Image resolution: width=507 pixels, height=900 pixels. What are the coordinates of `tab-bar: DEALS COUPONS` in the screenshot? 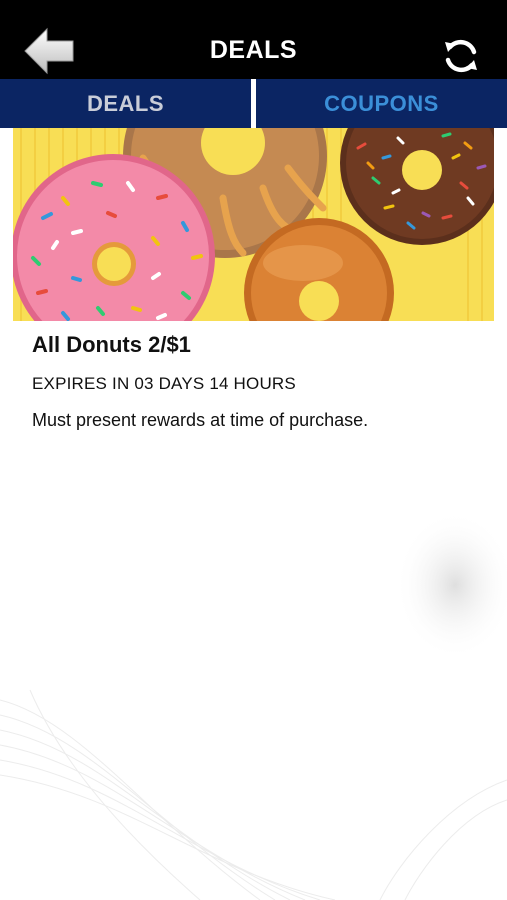 It's located at (253, 103).